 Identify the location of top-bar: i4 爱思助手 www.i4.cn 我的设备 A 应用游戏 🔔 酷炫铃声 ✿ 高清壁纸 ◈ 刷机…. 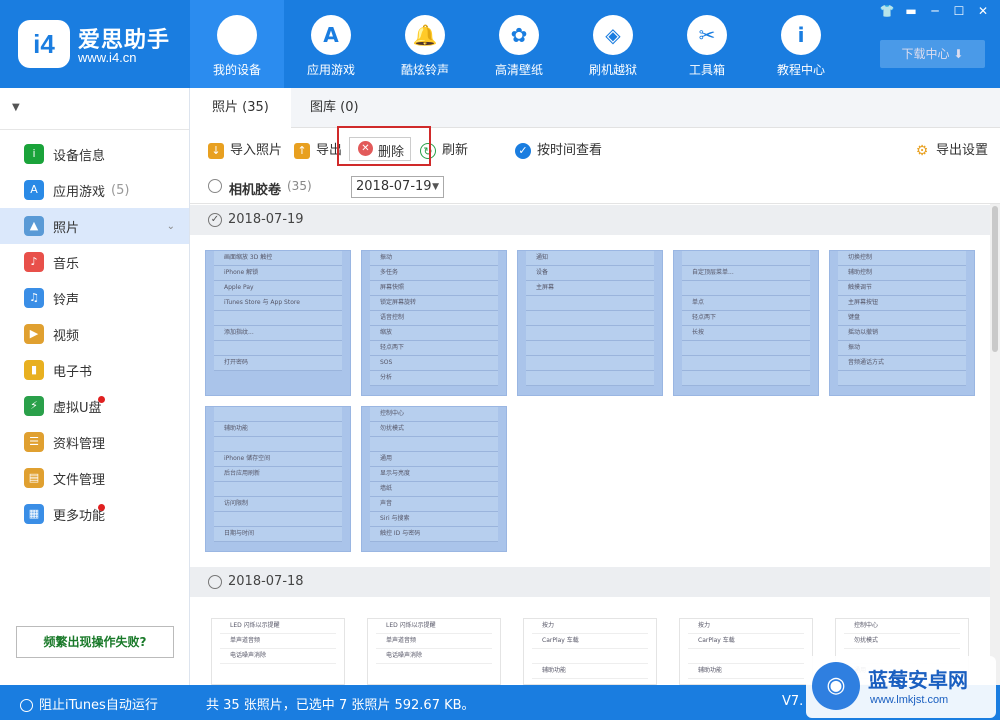
(500, 44).